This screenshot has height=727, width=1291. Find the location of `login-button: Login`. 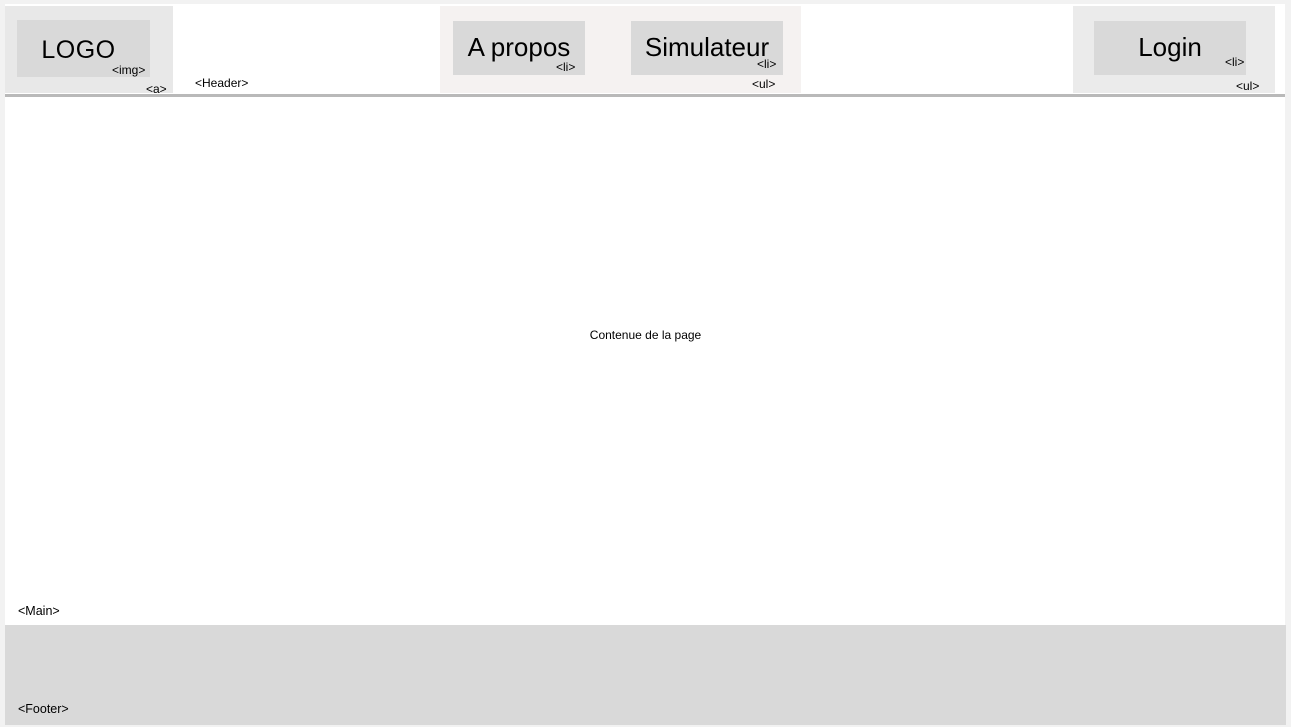

login-button: Login is located at coordinates (1170, 48).